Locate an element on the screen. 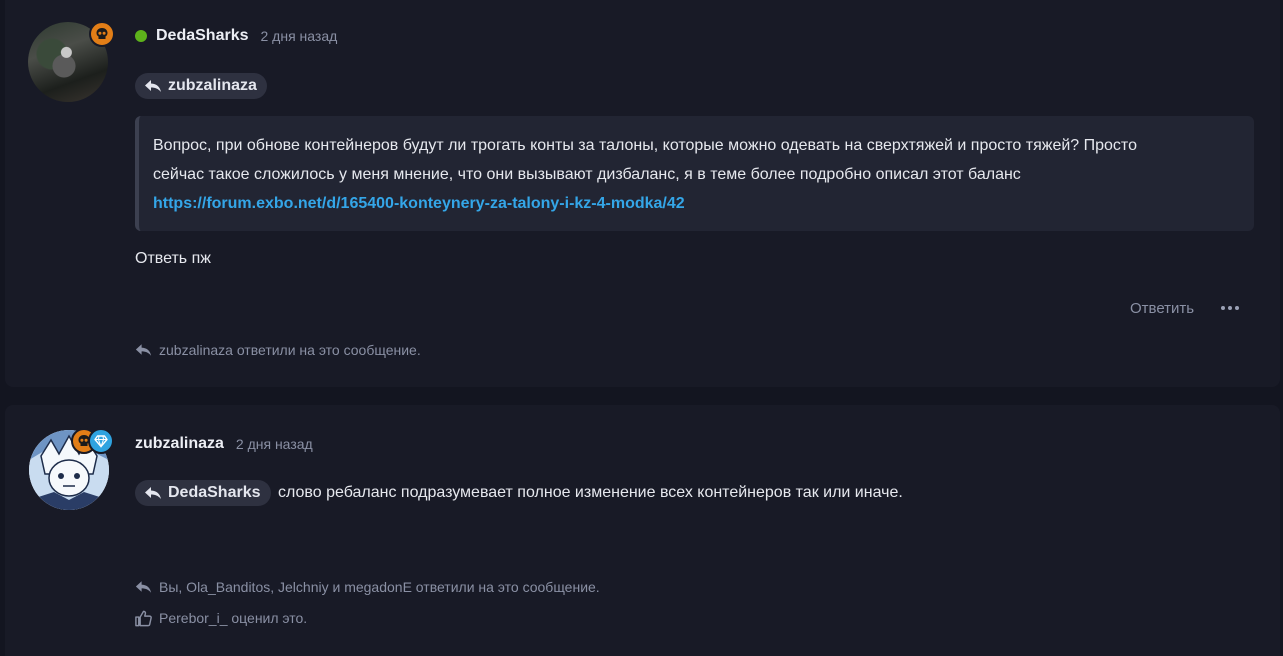 The height and width of the screenshot is (656, 1283). username: zubzalinaza is located at coordinates (179, 444).